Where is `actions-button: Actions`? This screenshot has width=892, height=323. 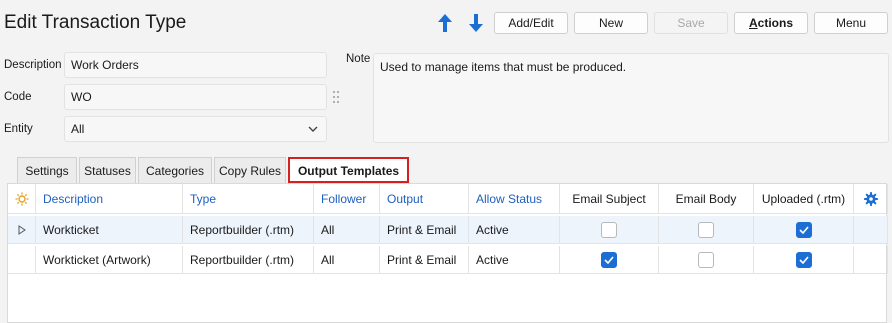 actions-button: Actions is located at coordinates (771, 23).